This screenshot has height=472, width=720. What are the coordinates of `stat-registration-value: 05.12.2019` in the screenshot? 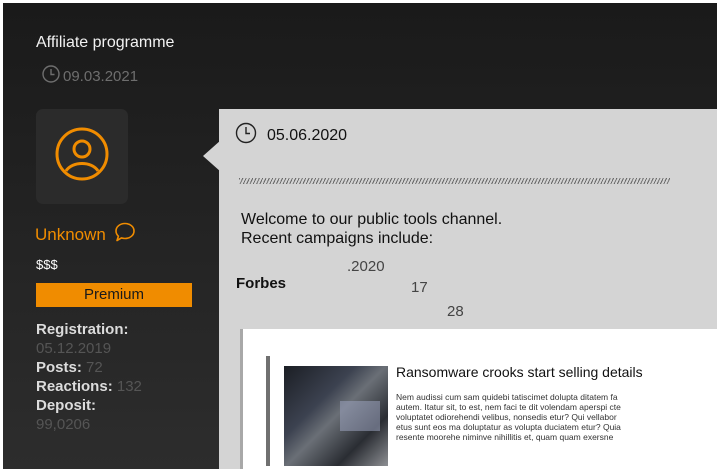 It's located at (74, 348).